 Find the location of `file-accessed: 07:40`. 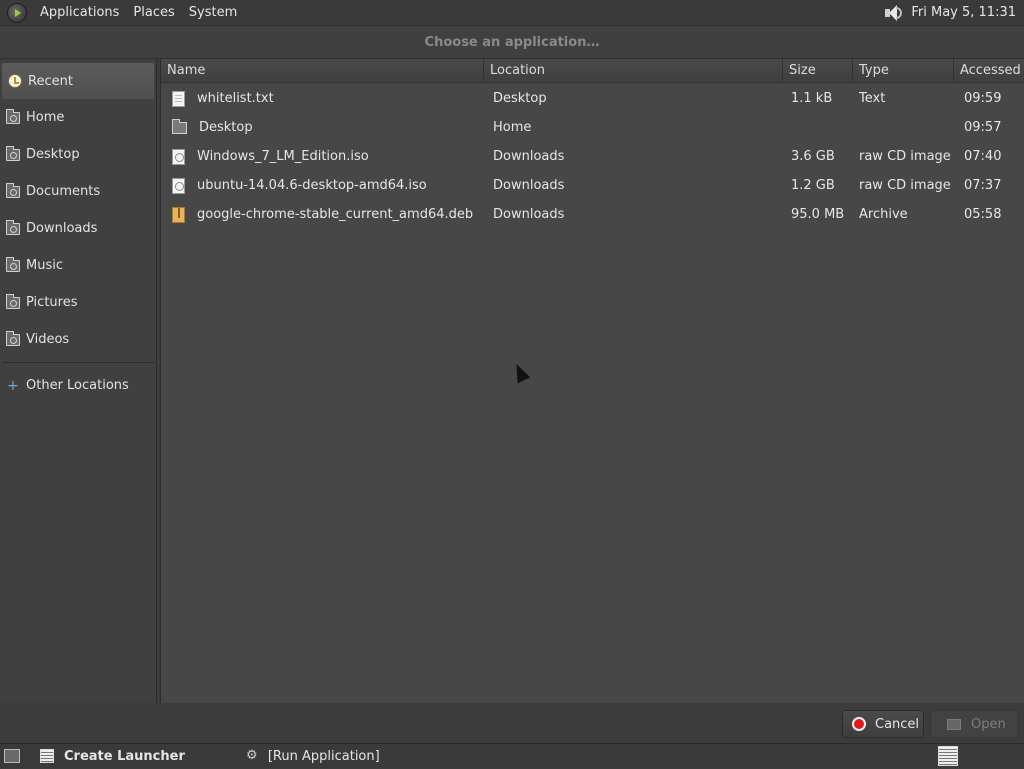

file-accessed: 07:40 is located at coordinates (983, 156).